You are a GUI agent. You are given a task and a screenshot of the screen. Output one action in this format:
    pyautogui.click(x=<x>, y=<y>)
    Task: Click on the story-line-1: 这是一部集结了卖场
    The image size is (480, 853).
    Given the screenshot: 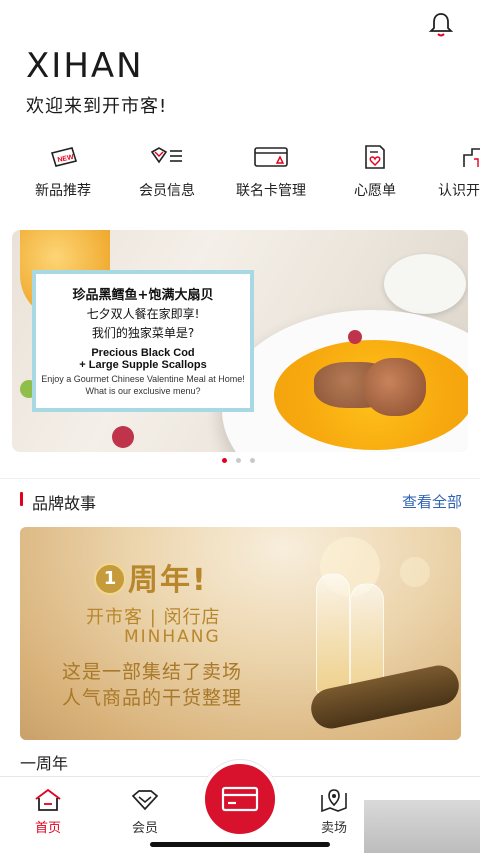 What is the action you would take?
    pyautogui.click(x=152, y=672)
    